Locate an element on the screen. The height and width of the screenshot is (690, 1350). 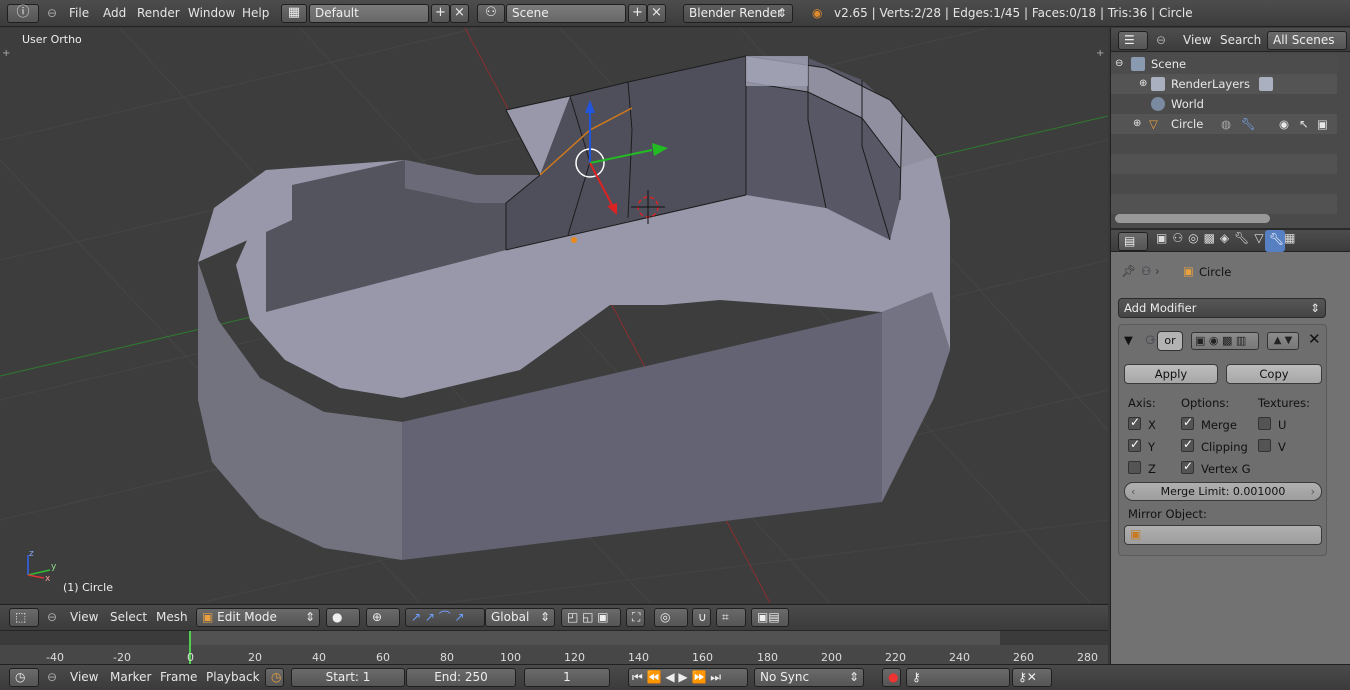
remove-modifier-icon: ✕ is located at coordinates (1314, 339).